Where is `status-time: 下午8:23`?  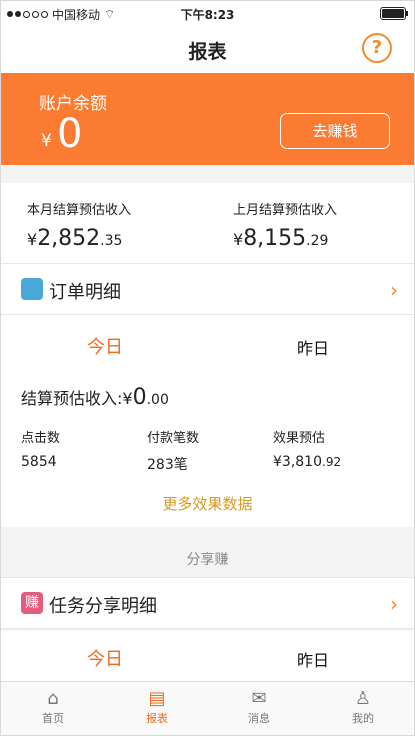
status-time: 下午8:23 is located at coordinates (207, 15).